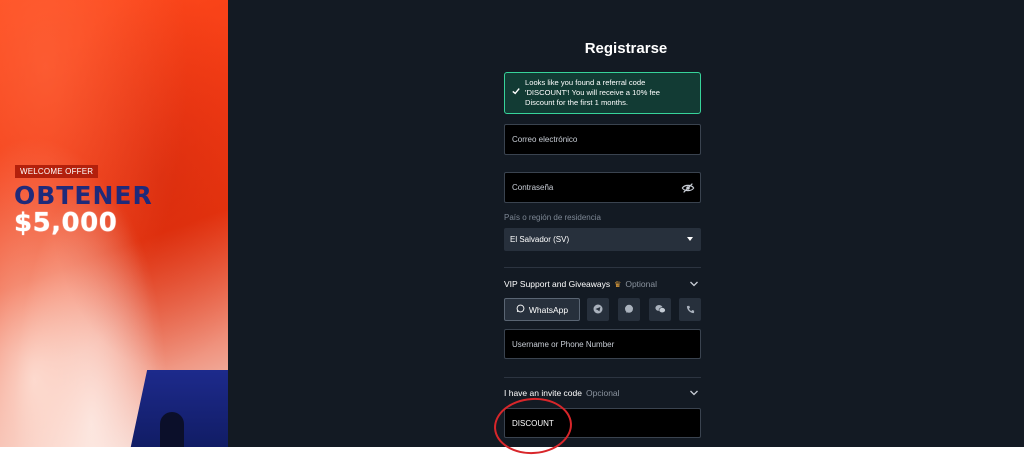 Image resolution: width=1024 pixels, height=457 pixels. Describe the element at coordinates (552, 217) in the screenshot. I see `country-label: País o región de residencia` at that location.